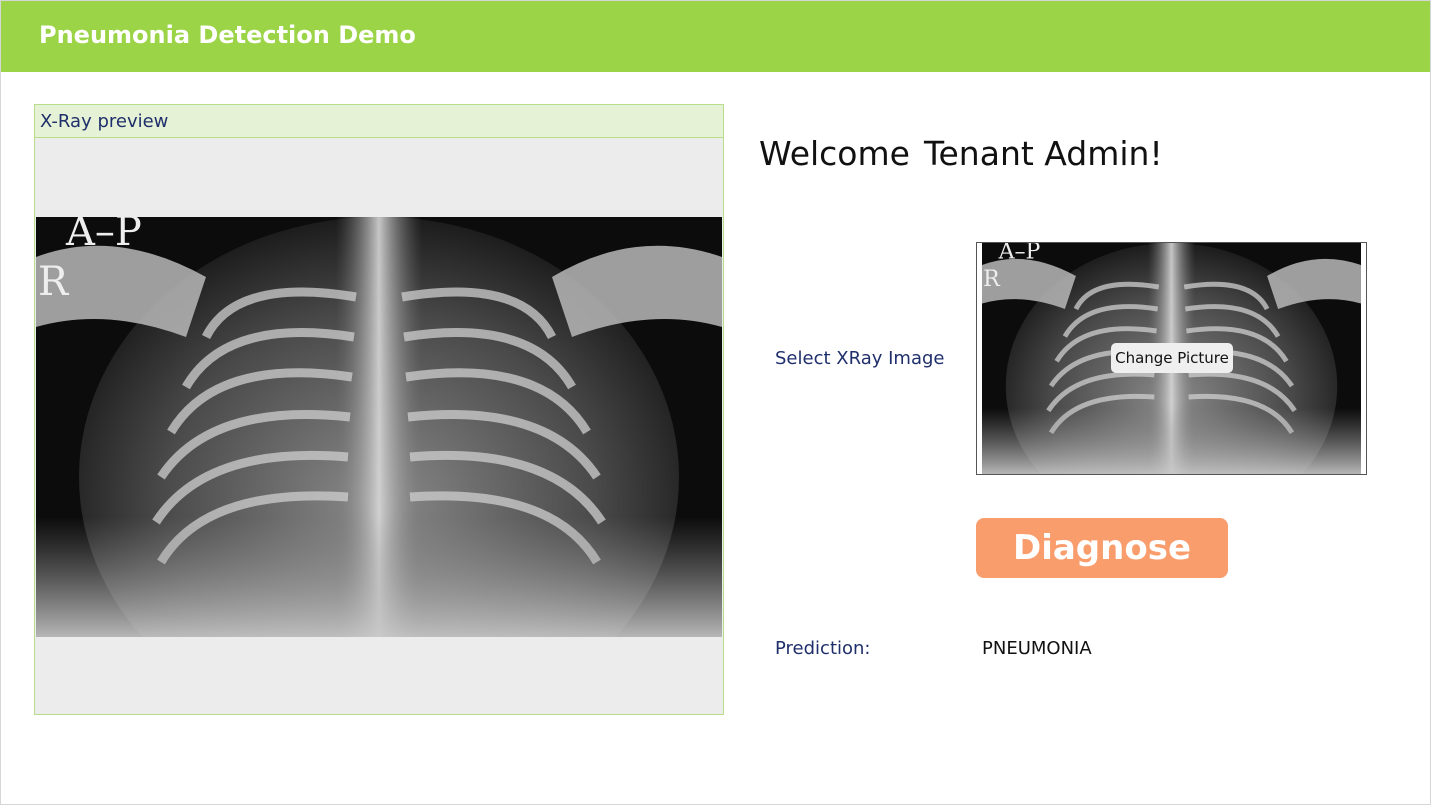 Image resolution: width=1431 pixels, height=805 pixels. What do you see at coordinates (104, 121) in the screenshot?
I see `preview-title: X-Ray preview` at bounding box center [104, 121].